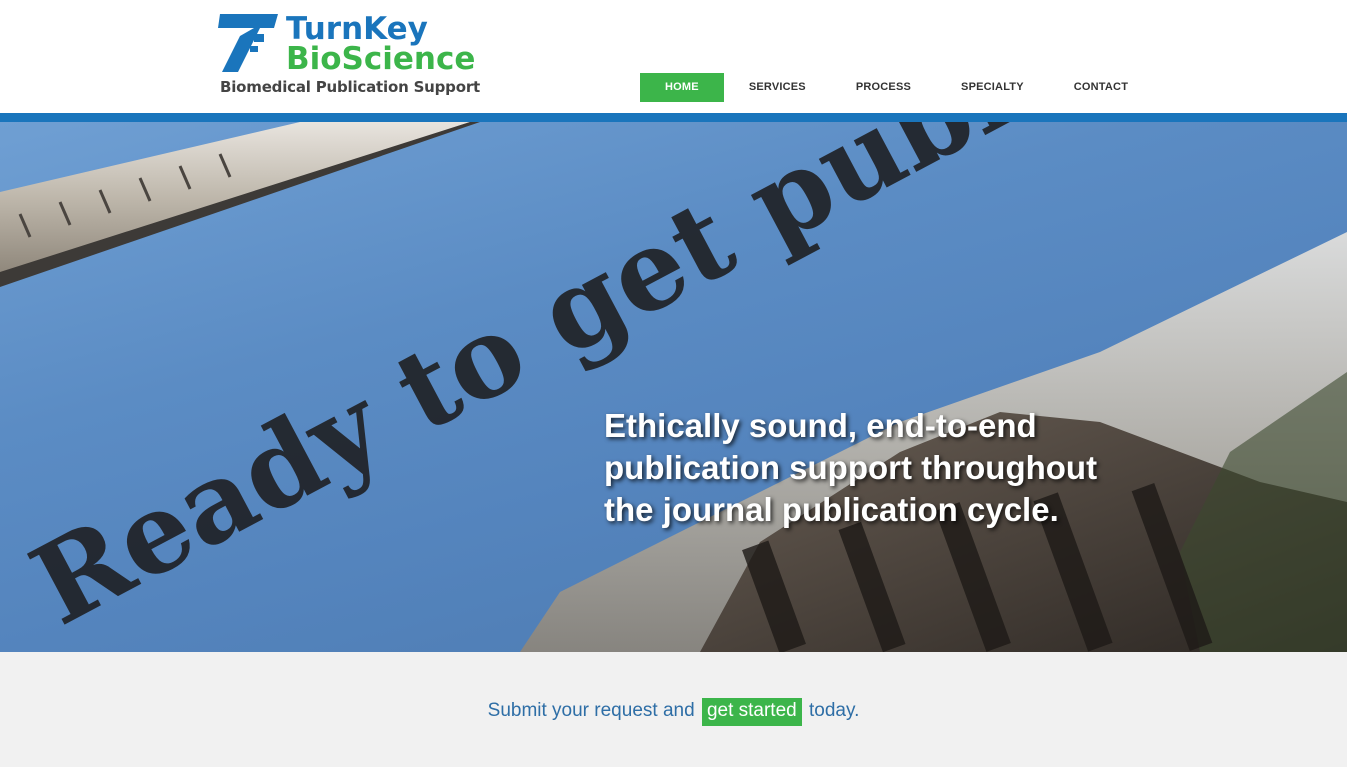 The width and height of the screenshot is (1347, 767). Describe the element at coordinates (593, 710) in the screenshot. I see `cta-text-before: Submit your request and` at that location.